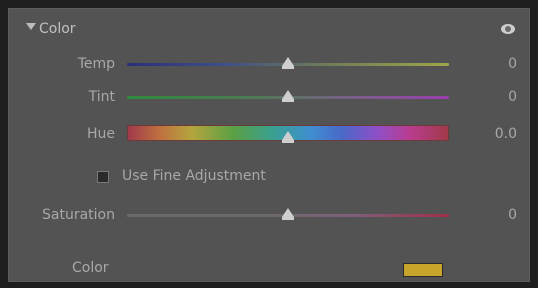 This screenshot has width=538, height=288. I want to click on temp-slider-thumb, so click(288, 63).